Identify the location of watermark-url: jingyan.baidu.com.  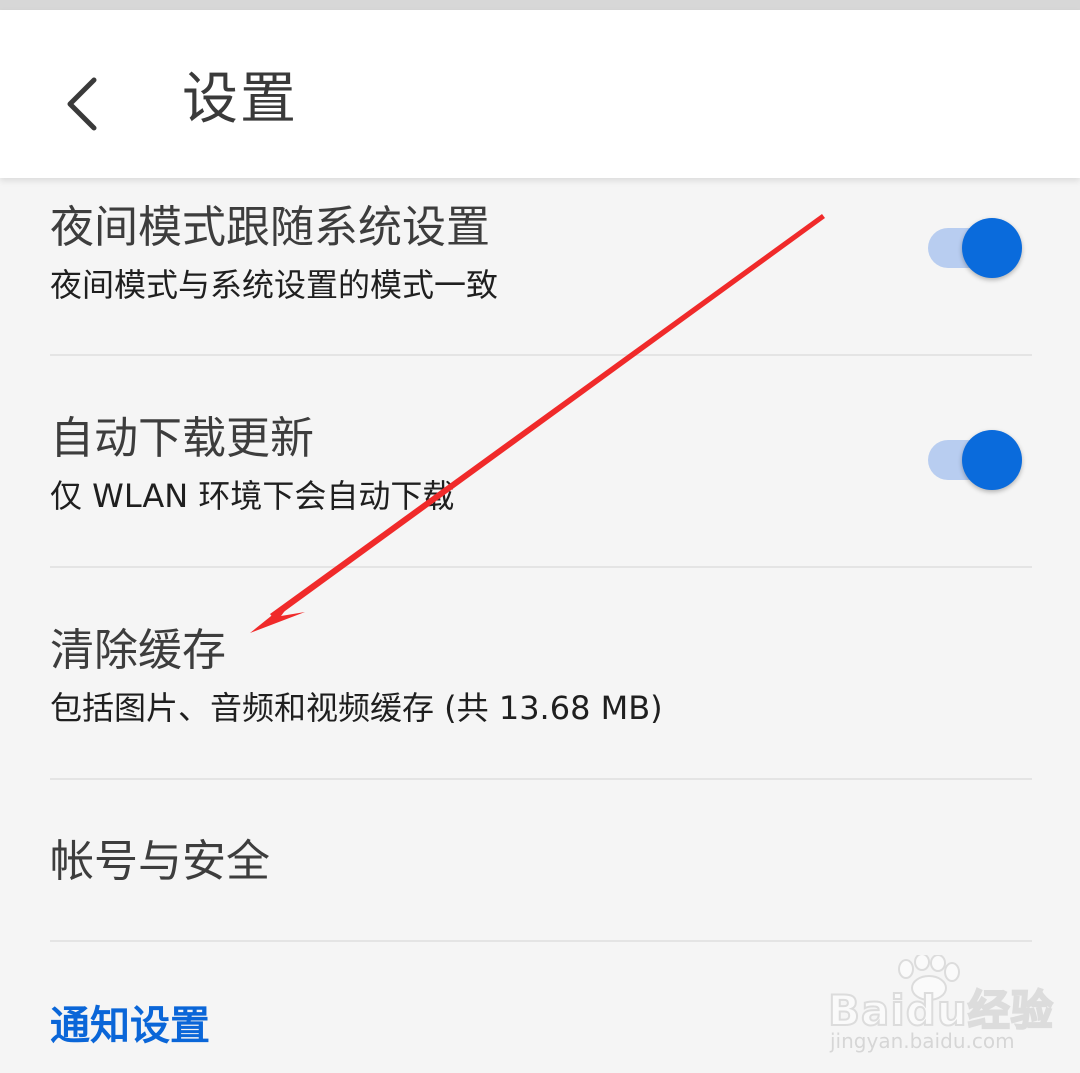
(922, 1041).